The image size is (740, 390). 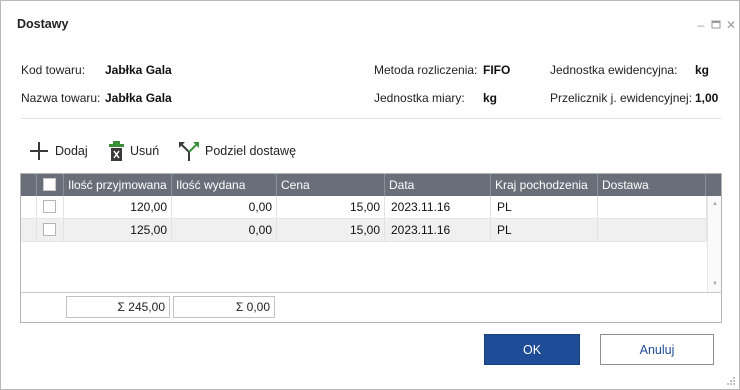 What do you see at coordinates (116, 151) in the screenshot?
I see `trash-icon` at bounding box center [116, 151].